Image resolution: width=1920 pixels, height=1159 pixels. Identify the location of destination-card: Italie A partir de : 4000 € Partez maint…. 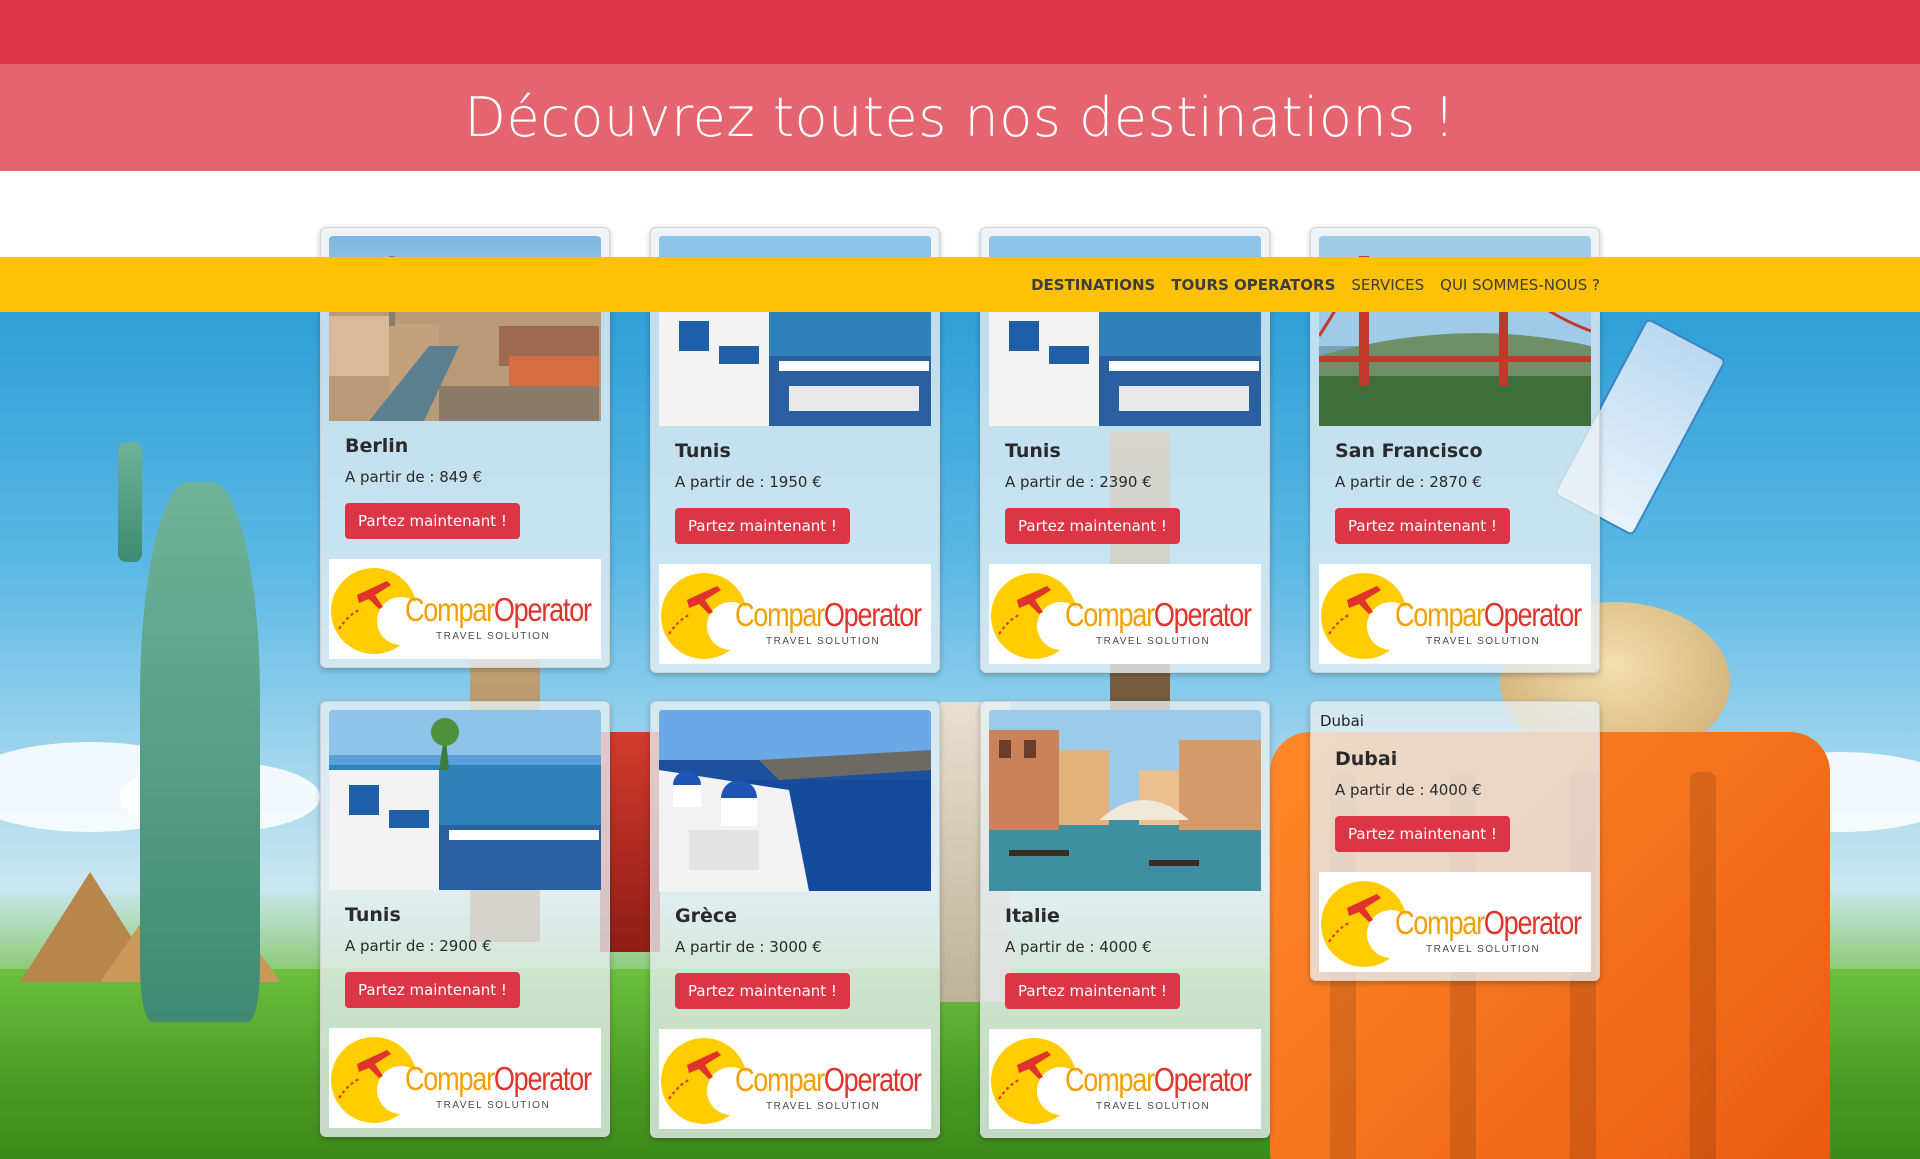
(1125, 919).